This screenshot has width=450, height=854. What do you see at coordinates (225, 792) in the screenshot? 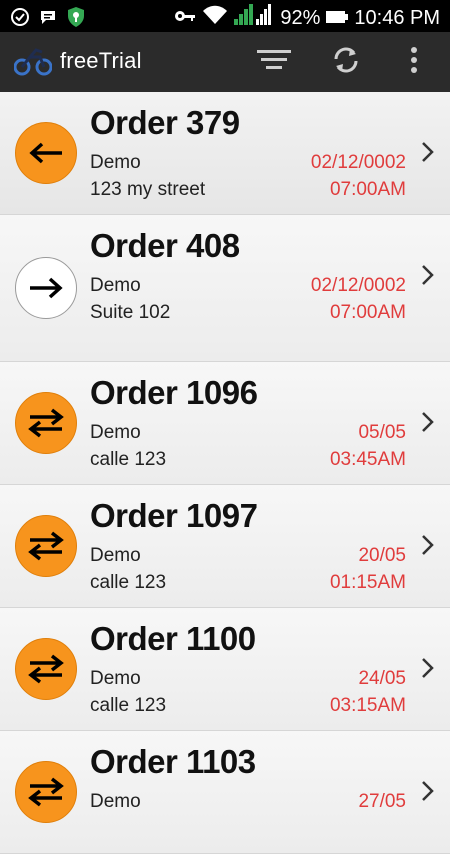
I see `order-row: Order 1103 Demo 27/05` at bounding box center [225, 792].